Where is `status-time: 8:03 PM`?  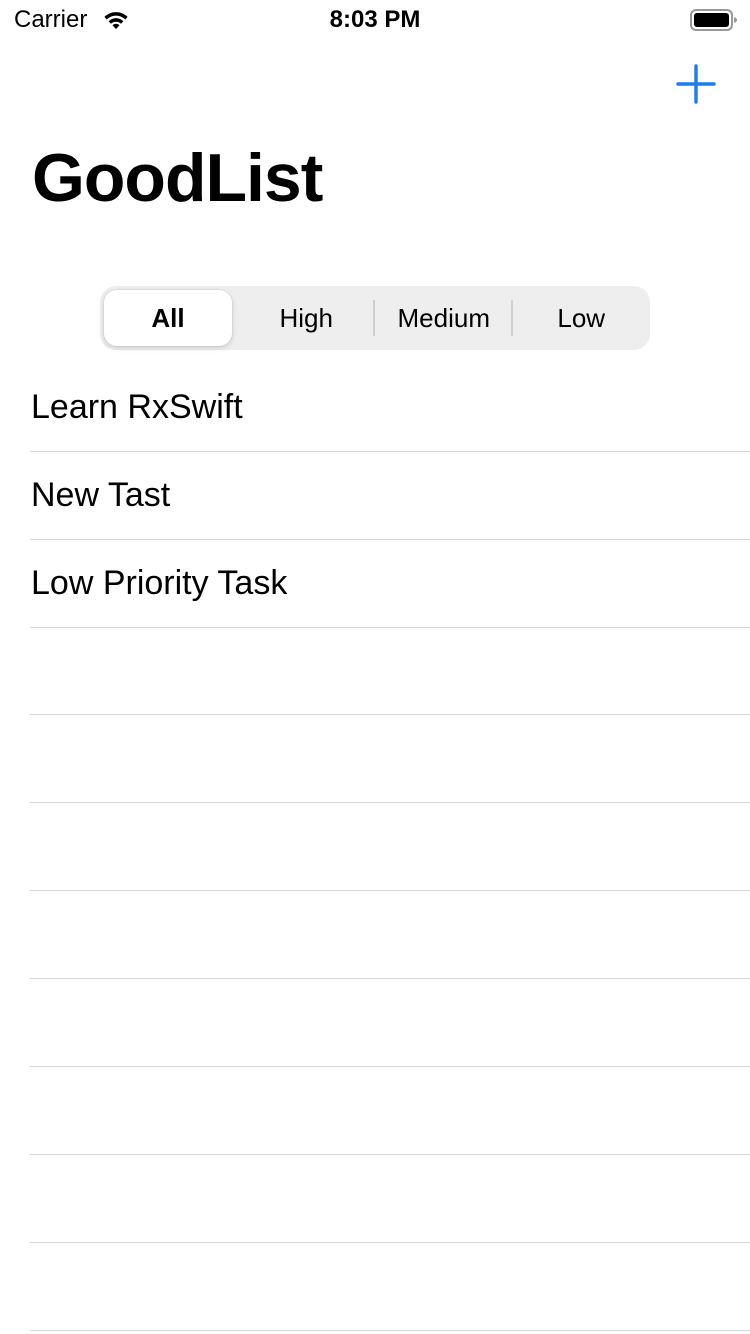
status-time: 8:03 PM is located at coordinates (375, 19).